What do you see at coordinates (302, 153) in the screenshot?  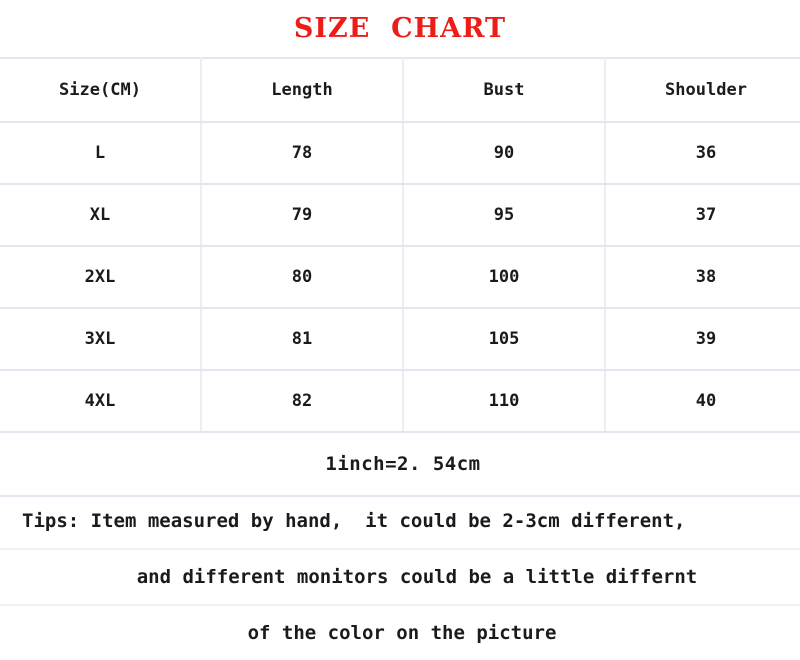 I see `cell-length: 78` at bounding box center [302, 153].